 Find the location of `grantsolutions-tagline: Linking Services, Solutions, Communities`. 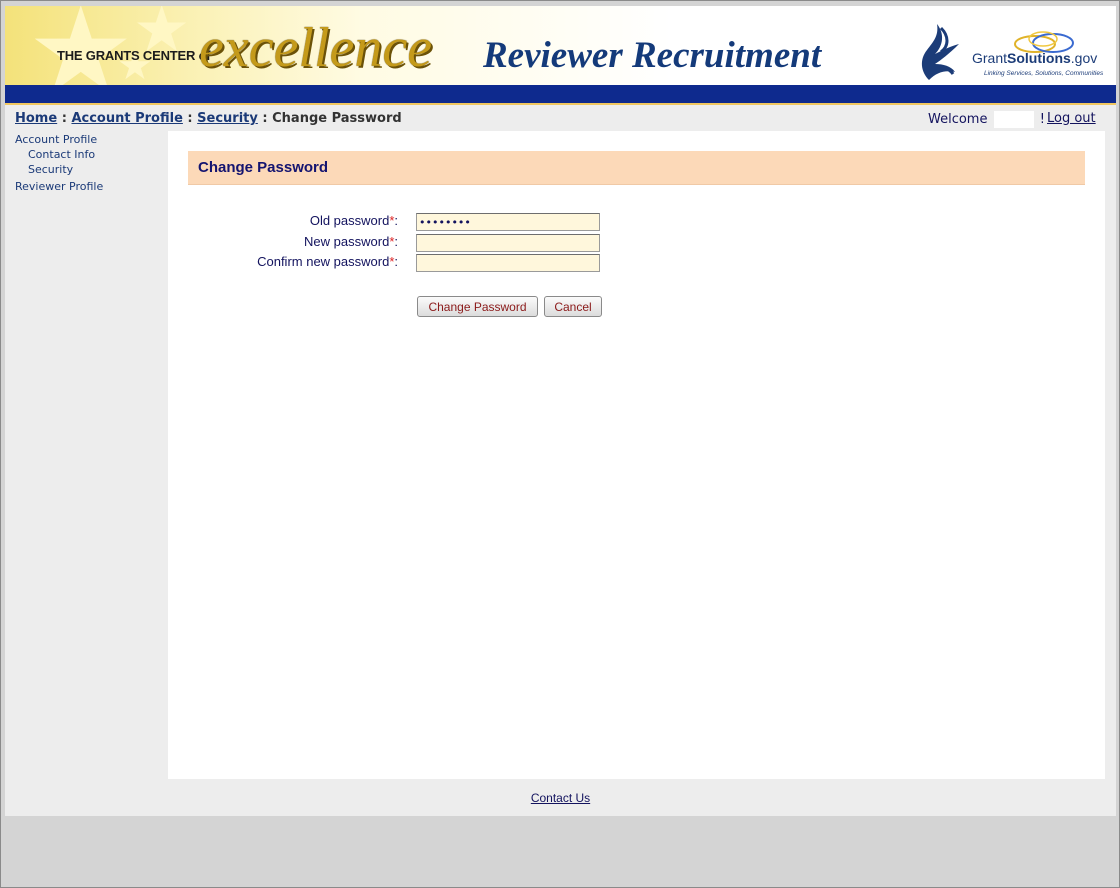

grantsolutions-tagline: Linking Services, Solutions, Communities is located at coordinates (1044, 73).